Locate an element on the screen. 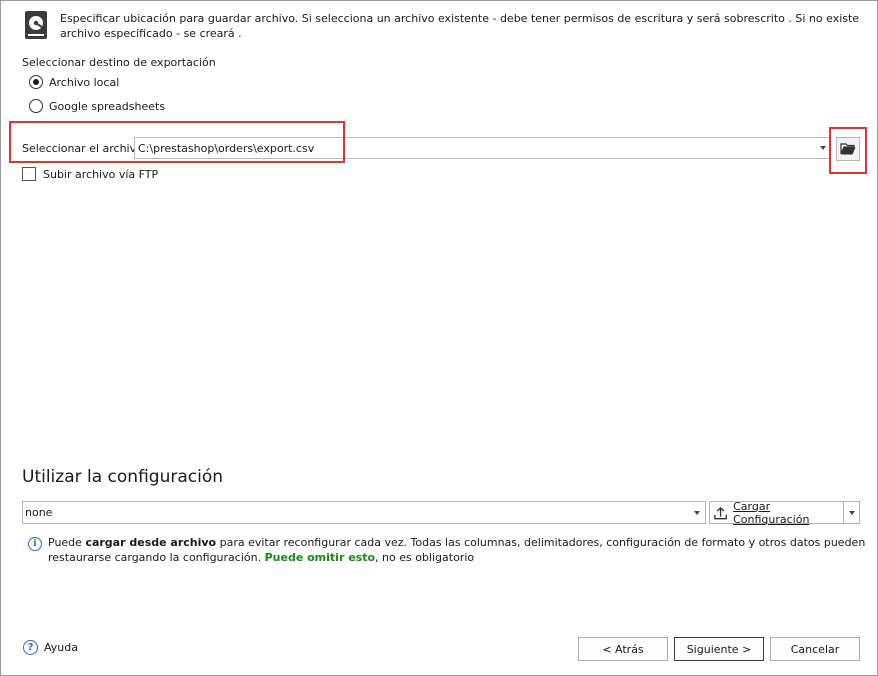  hard-drive-icon is located at coordinates (36, 25).